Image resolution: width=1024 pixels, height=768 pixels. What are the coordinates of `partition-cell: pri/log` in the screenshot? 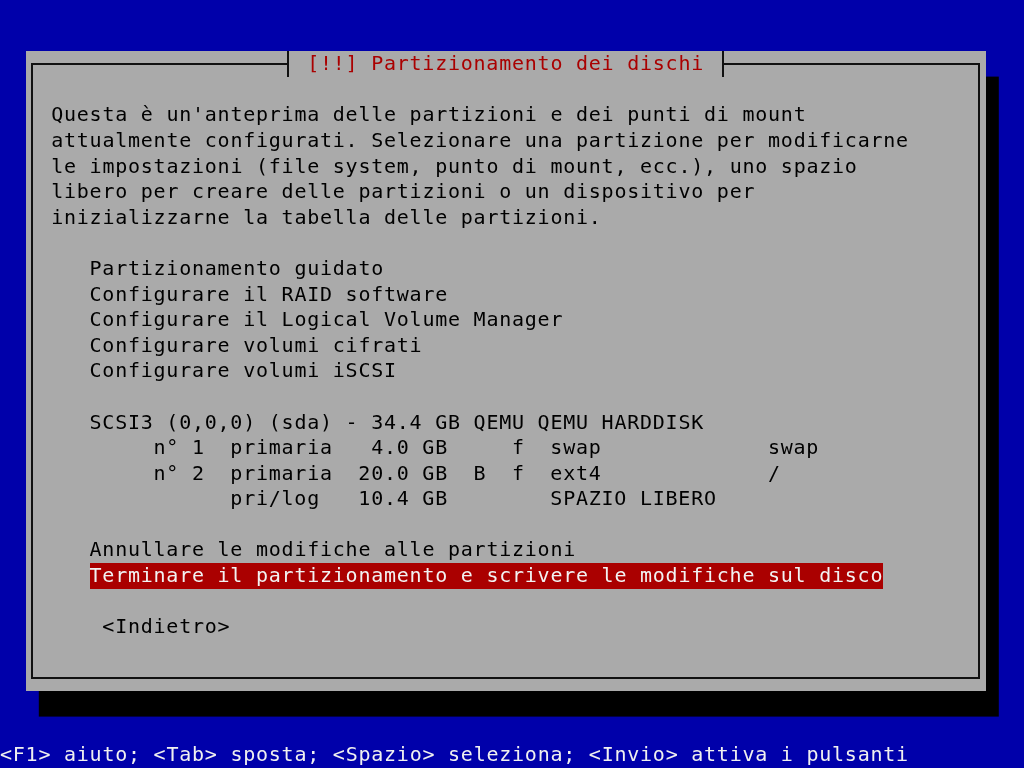 It's located at (275, 499).